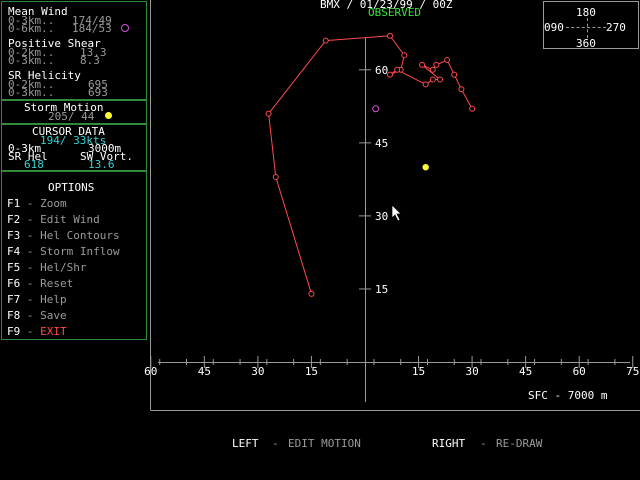  Describe the element at coordinates (381, 70) in the screenshot. I see `y-tick-label: 60` at that location.